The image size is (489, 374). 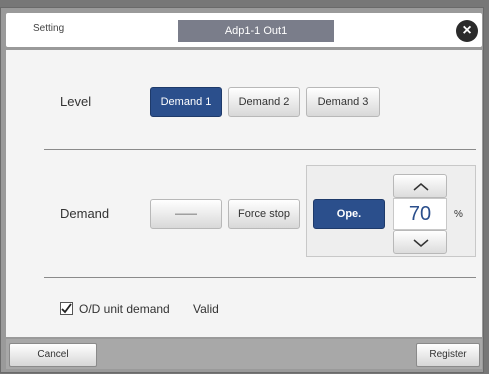 What do you see at coordinates (49, 28) in the screenshot?
I see `setting-label: Setting` at bounding box center [49, 28].